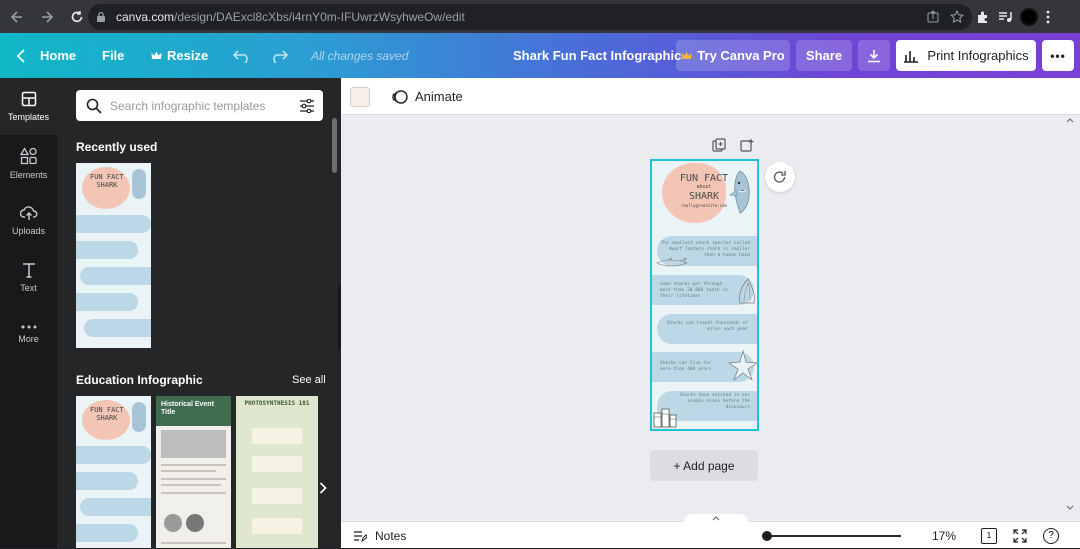 Image resolution: width=1080 pixels, height=549 pixels. Describe the element at coordinates (665, 418) in the screenshot. I see `cans-sketch-icon` at that location.